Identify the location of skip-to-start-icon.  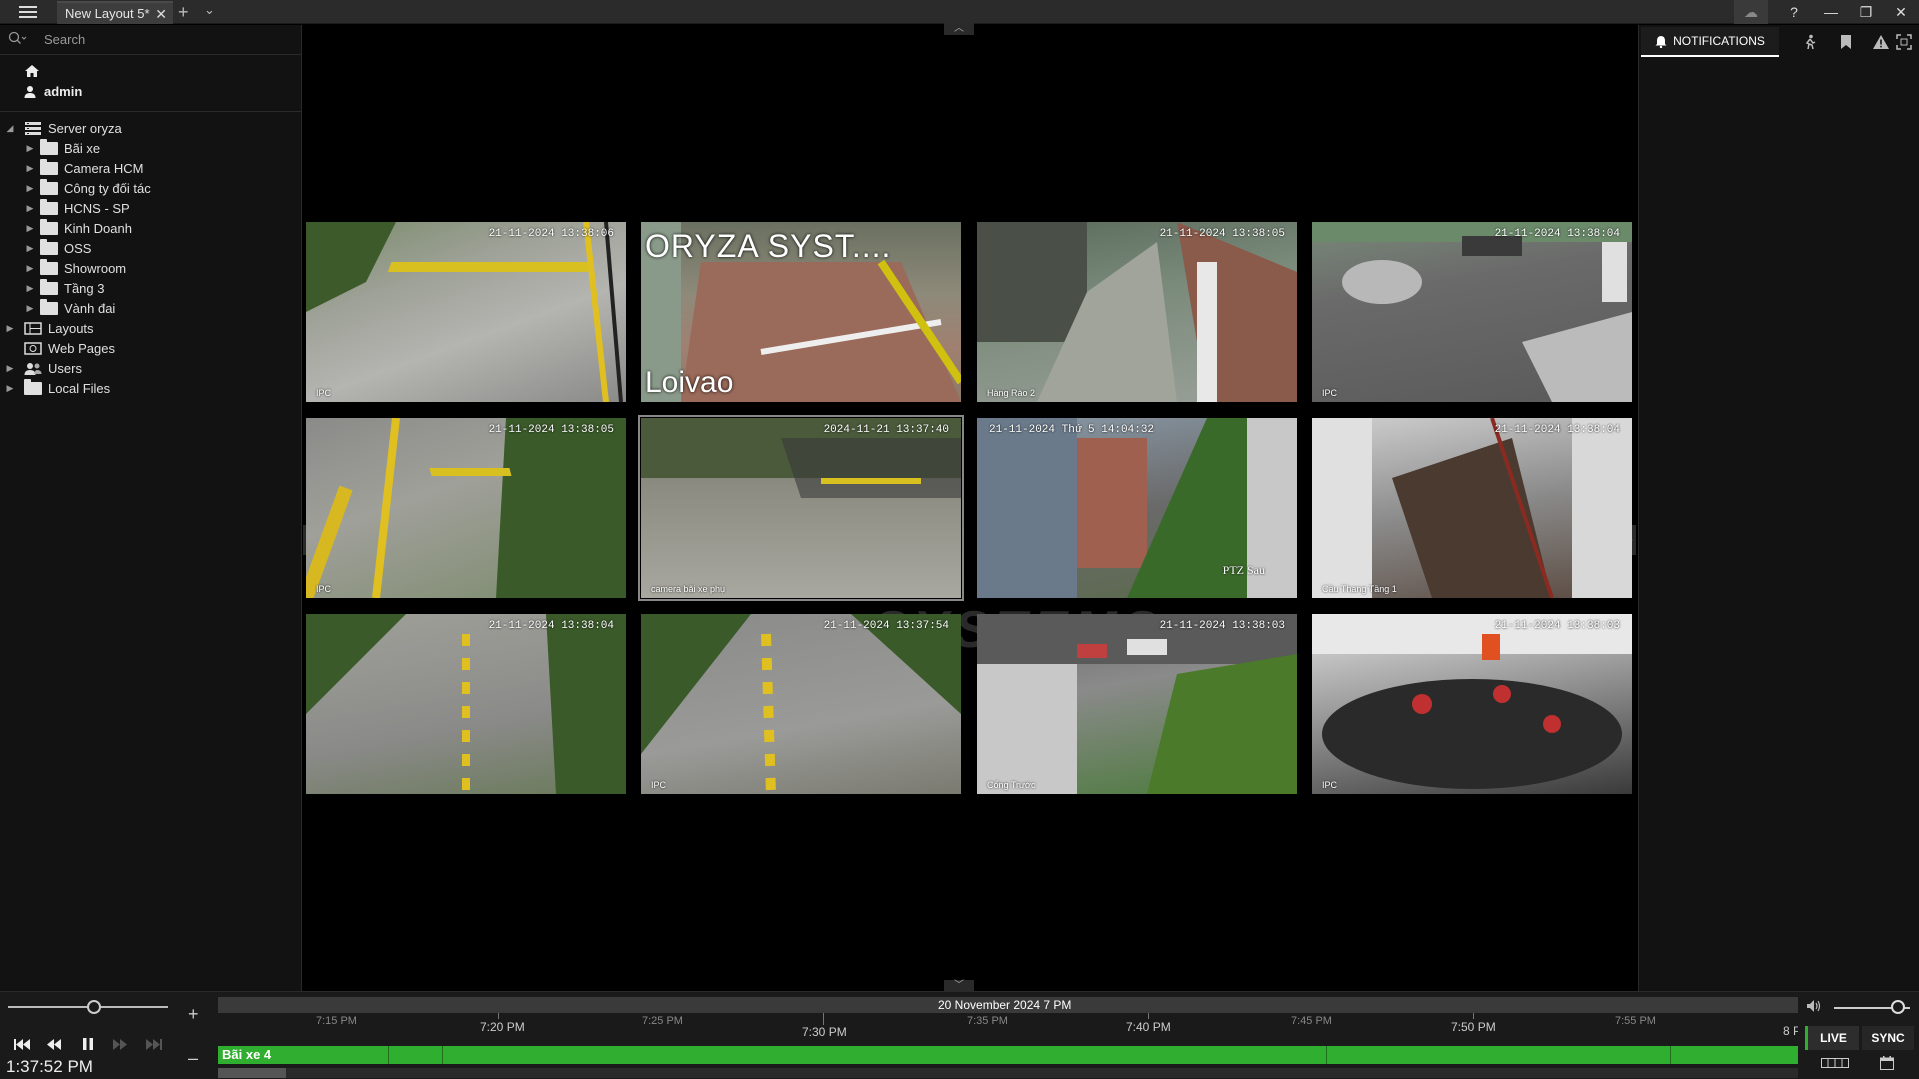
(22, 1044).